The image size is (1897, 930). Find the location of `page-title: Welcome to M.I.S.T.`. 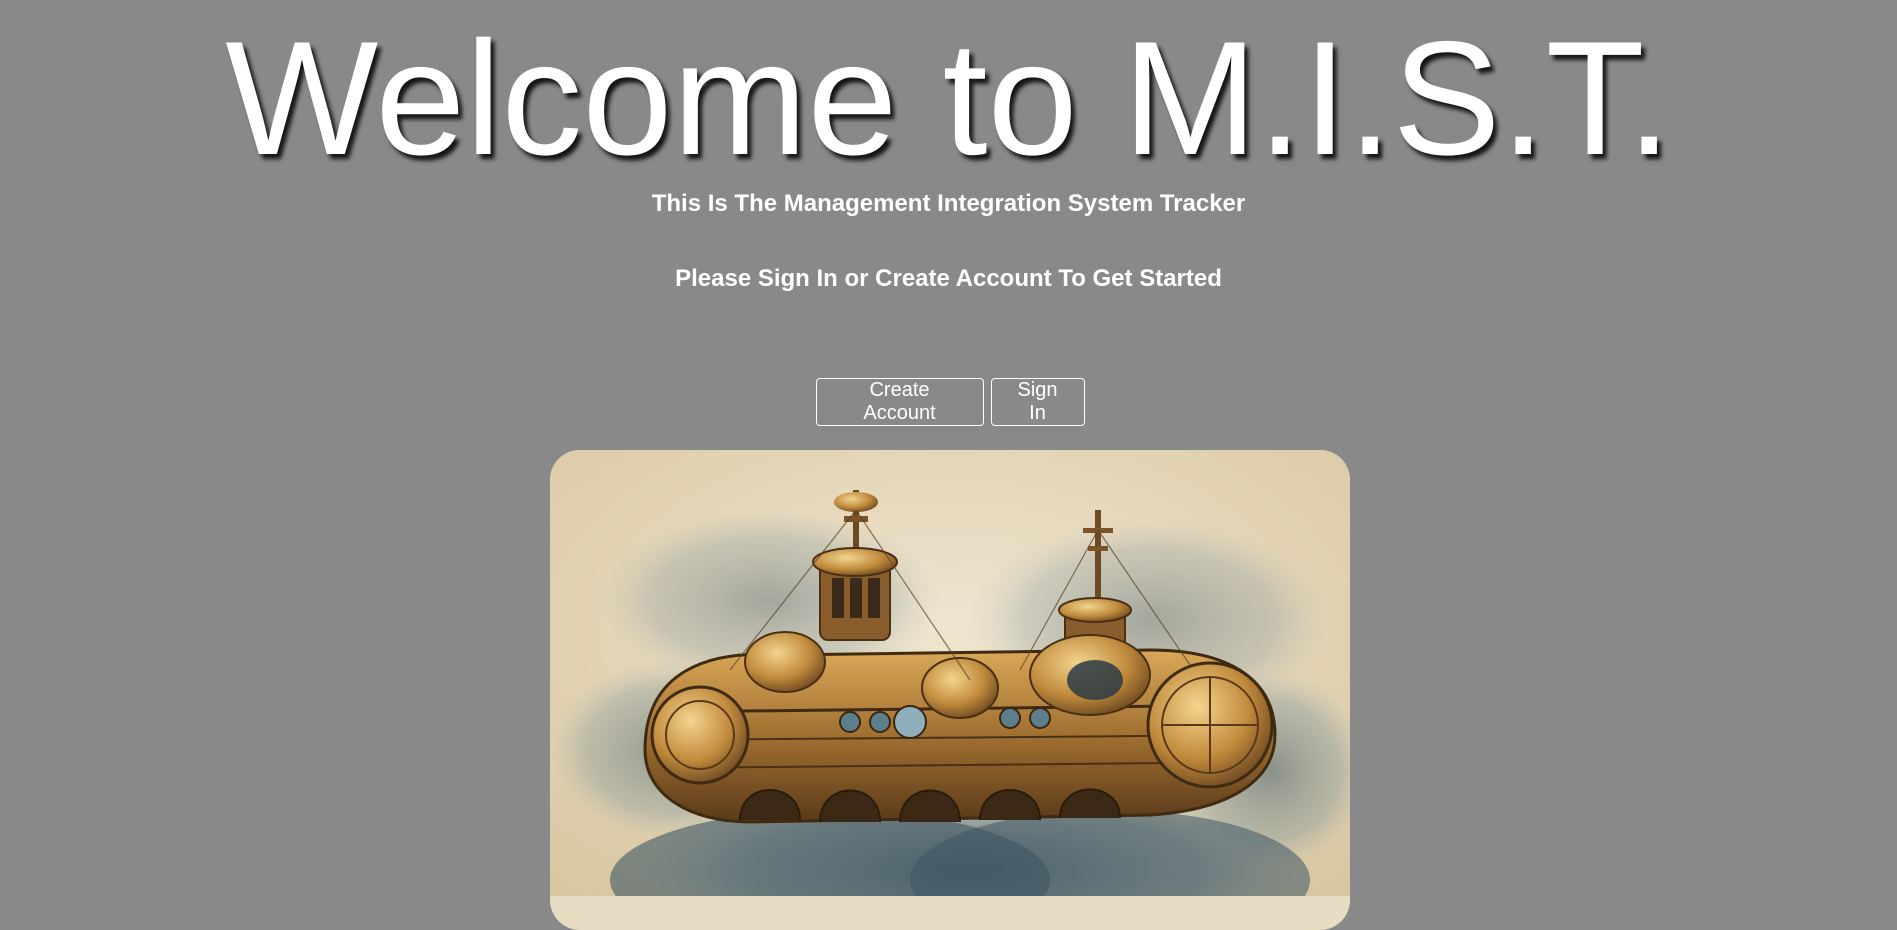

page-title: Welcome to M.I.S.T. is located at coordinates (948, 98).